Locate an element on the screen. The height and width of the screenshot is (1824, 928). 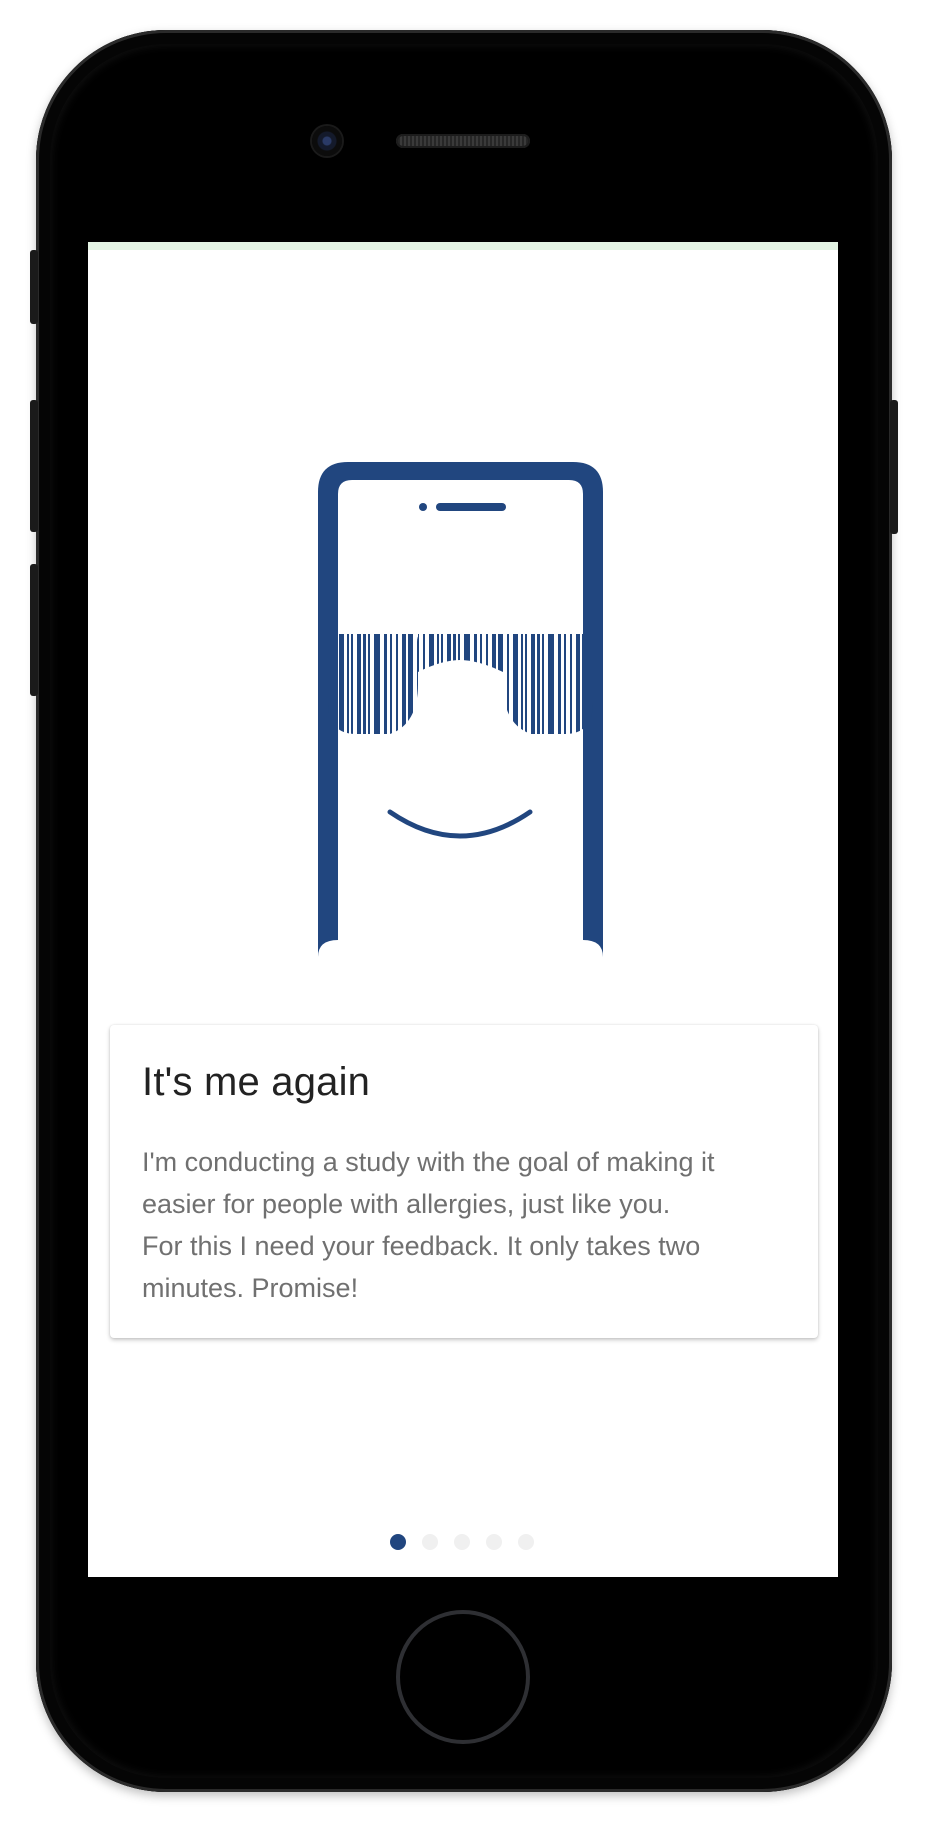
power-button is located at coordinates (894, 467).